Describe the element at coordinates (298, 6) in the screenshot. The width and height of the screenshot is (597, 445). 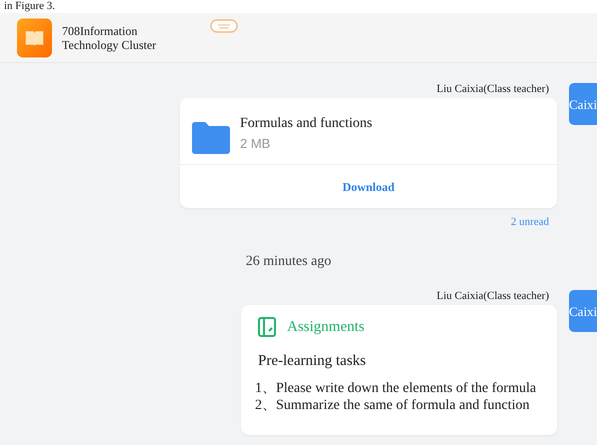
I see `caption-text: in Figure 3.` at that location.